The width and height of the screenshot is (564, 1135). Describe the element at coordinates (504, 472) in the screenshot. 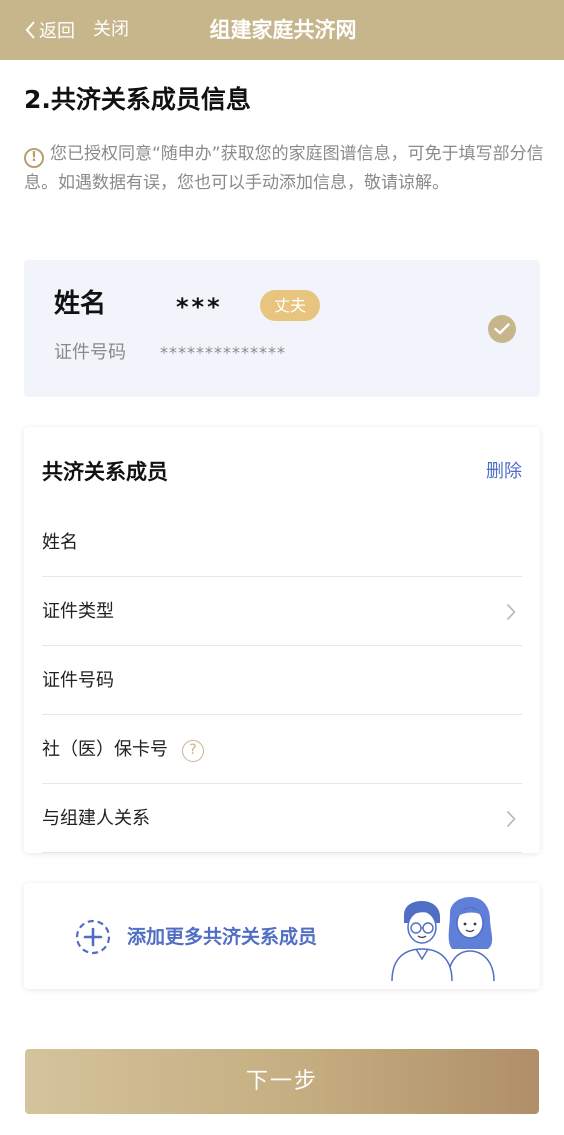

I see `delete-button: 删除` at that location.